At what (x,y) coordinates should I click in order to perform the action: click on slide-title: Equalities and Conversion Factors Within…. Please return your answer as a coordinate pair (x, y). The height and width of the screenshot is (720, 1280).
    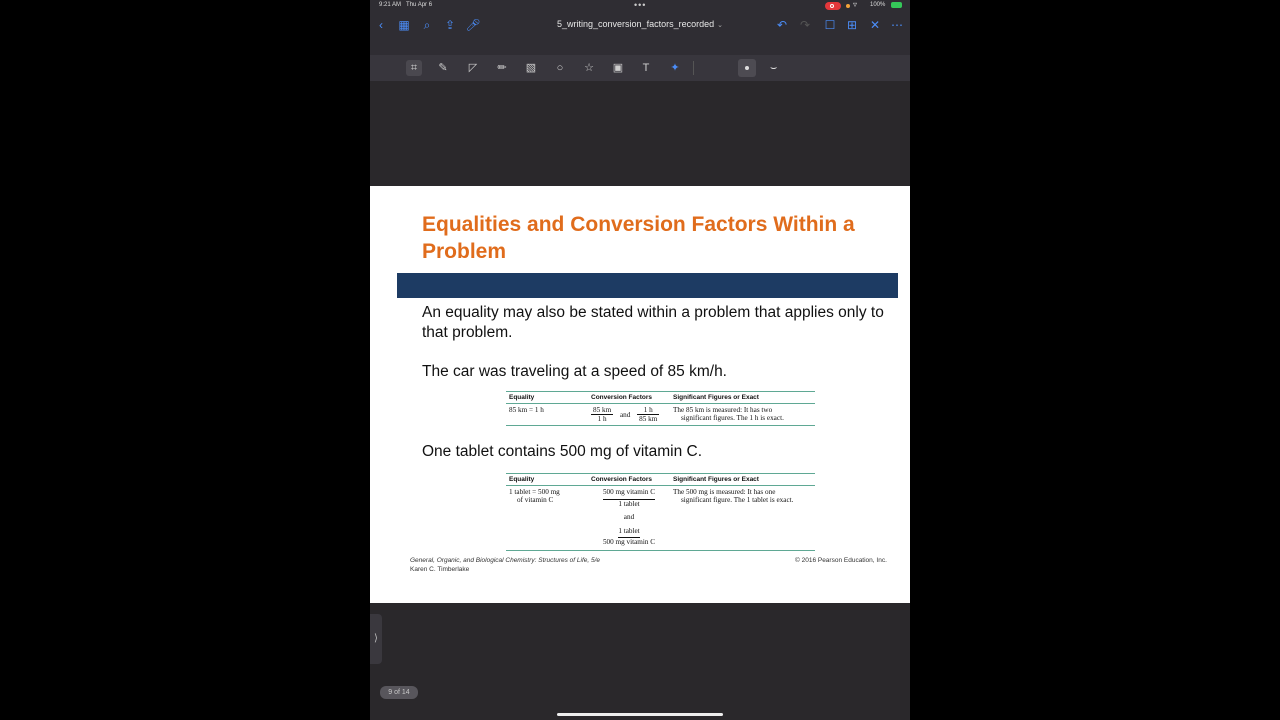
    Looking at the image, I should click on (638, 238).